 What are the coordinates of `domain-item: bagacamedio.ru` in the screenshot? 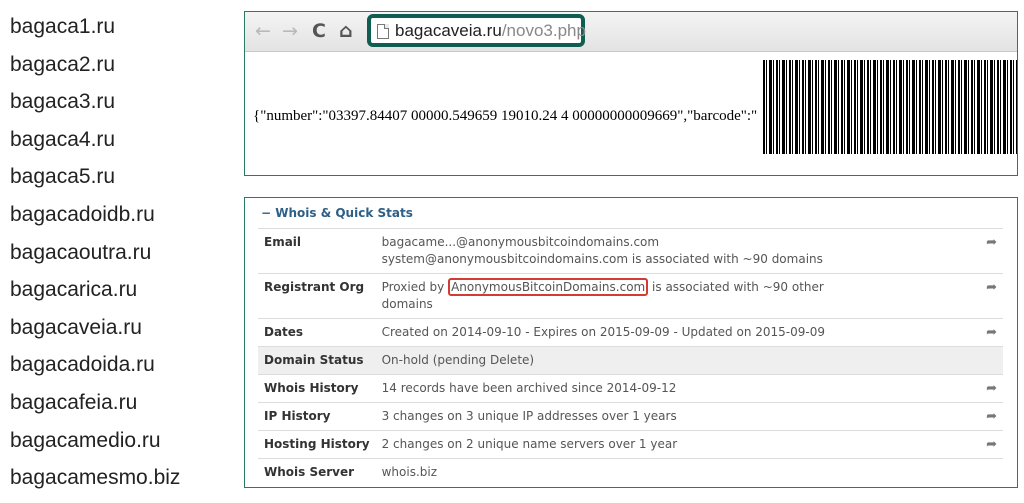 It's located at (85, 440).